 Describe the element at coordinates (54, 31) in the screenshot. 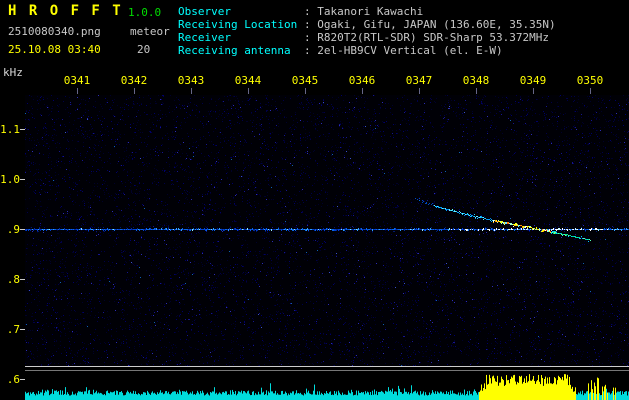

I see `output-filename: 2510080340.png` at that location.